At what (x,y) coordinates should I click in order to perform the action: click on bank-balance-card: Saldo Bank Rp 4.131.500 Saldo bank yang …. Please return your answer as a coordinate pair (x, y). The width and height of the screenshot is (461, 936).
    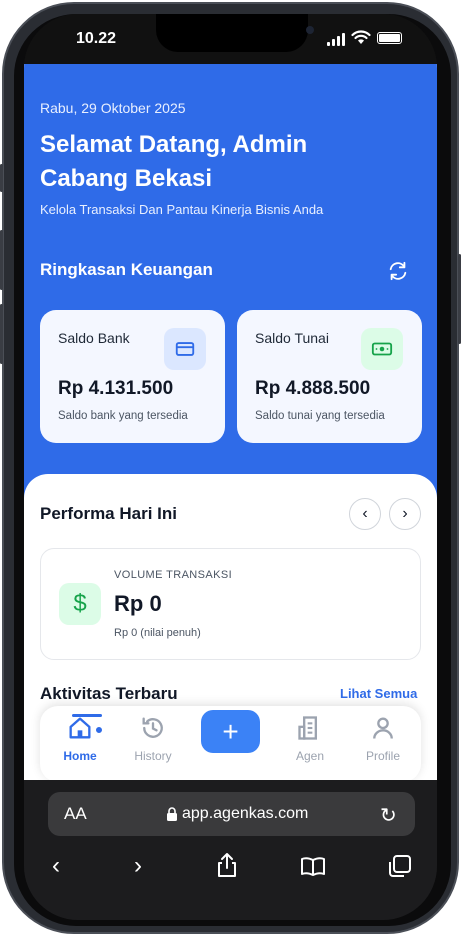
    Looking at the image, I should click on (132, 376).